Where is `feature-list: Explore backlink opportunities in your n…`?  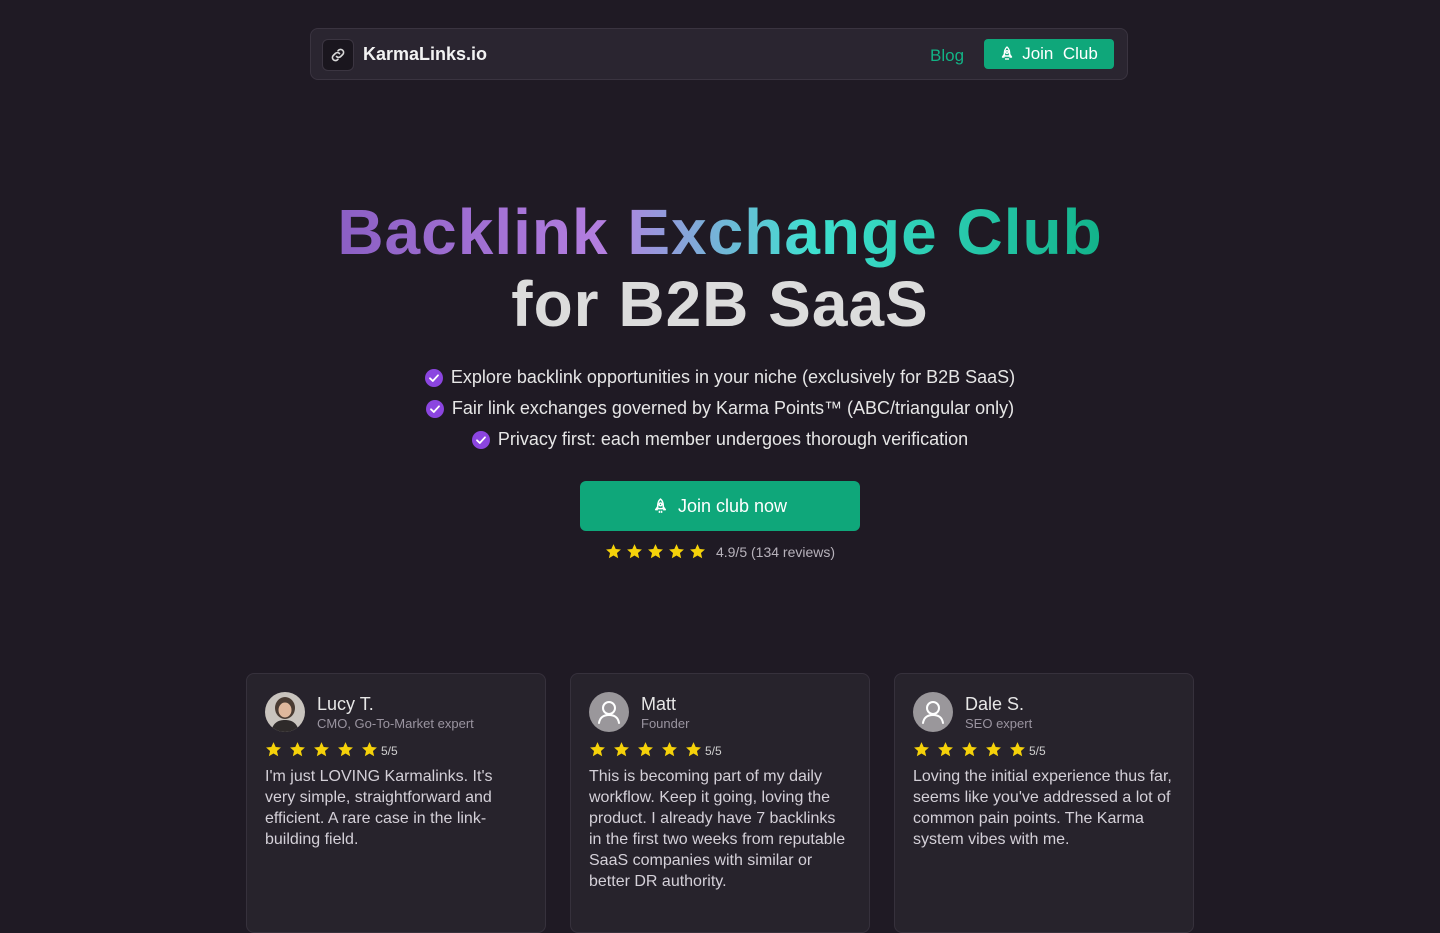
feature-list: Explore backlink opportunities in your n… is located at coordinates (720, 408).